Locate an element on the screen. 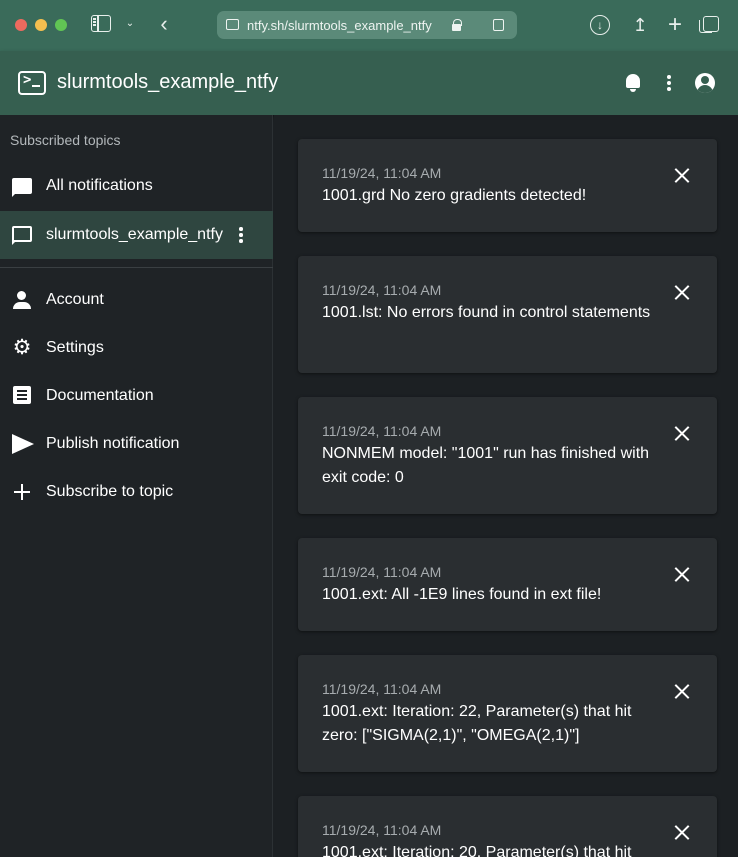  sidebar-item-label: All notifications is located at coordinates (99, 185).